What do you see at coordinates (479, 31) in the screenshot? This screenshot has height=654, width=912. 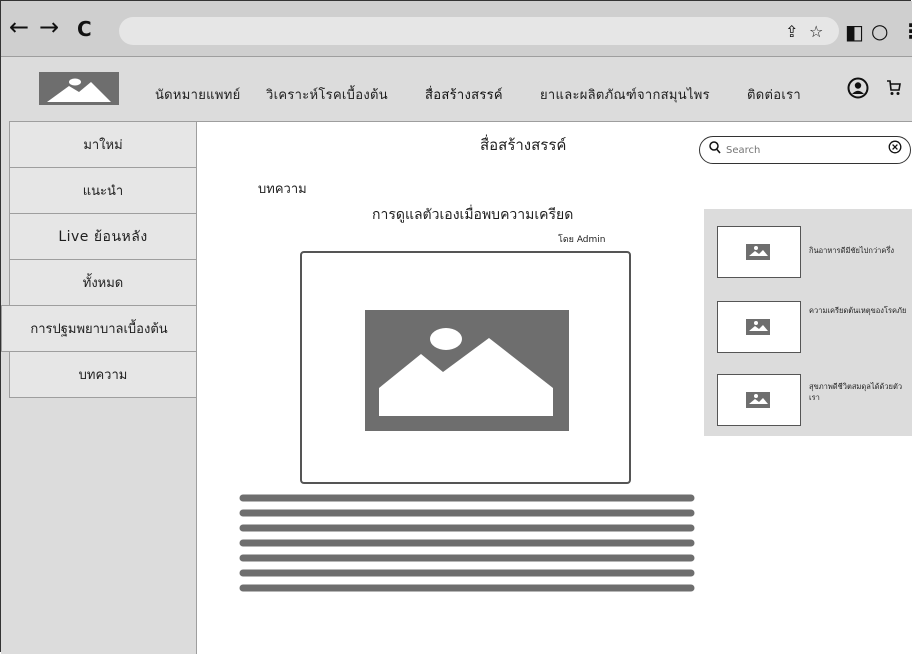 I see `address-bar` at bounding box center [479, 31].